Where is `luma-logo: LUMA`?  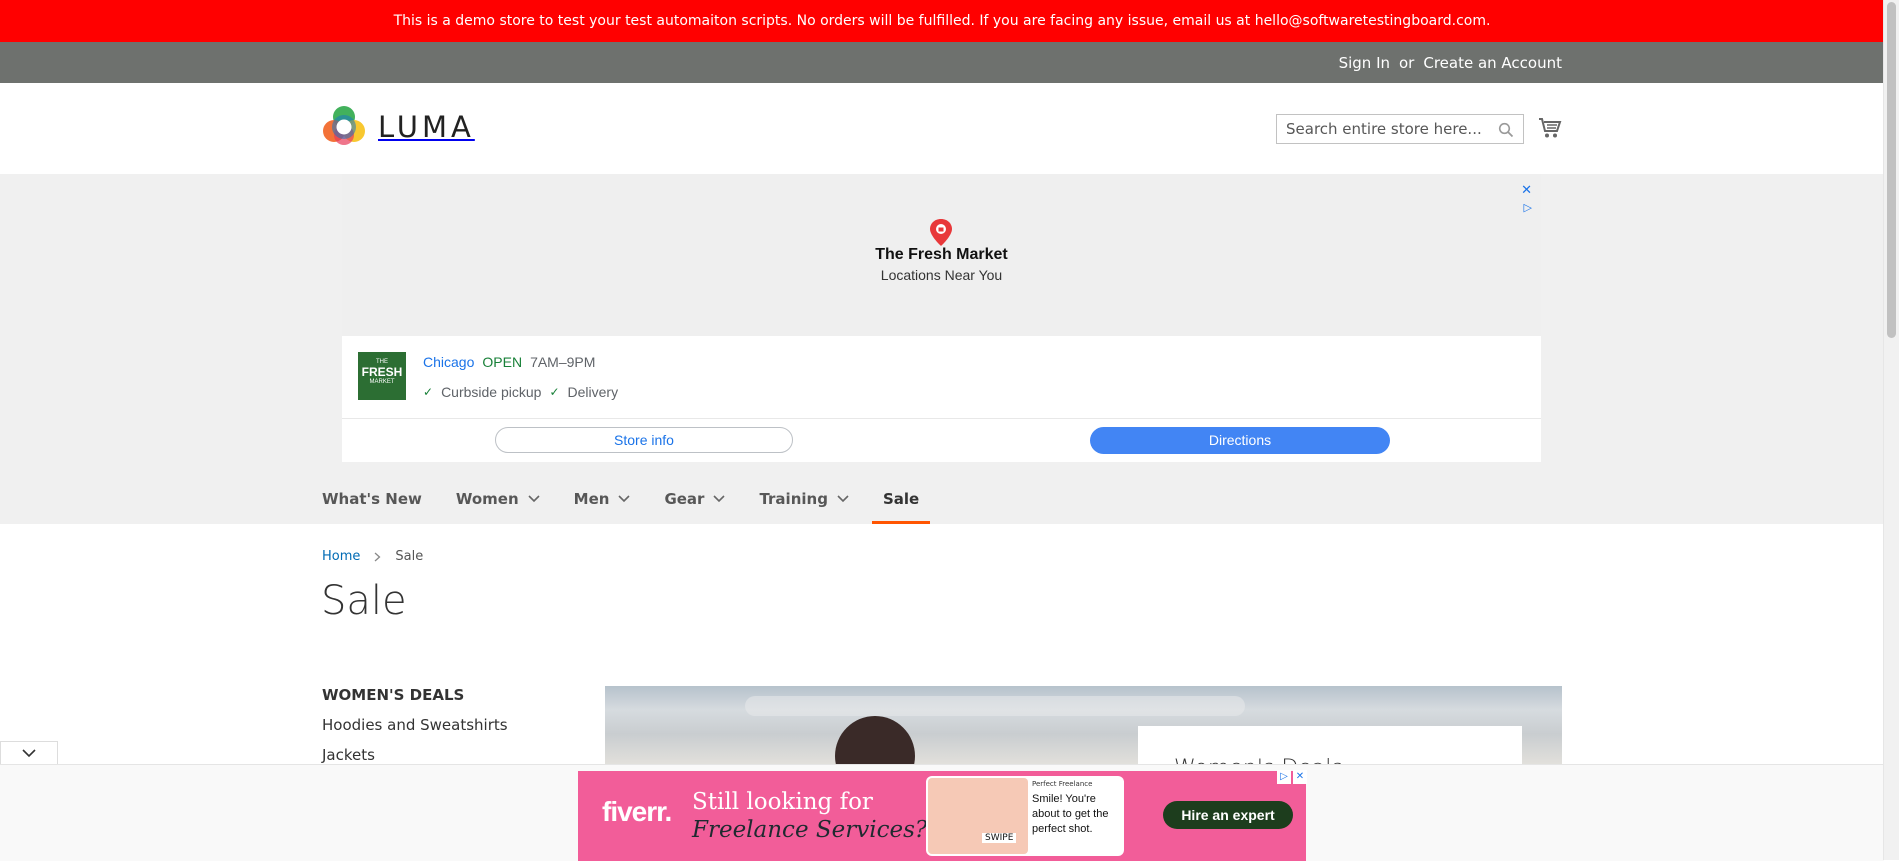 luma-logo: LUMA is located at coordinates (398, 127).